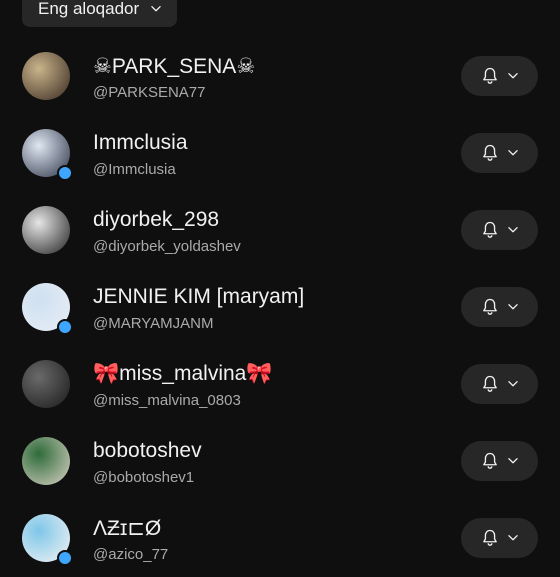 Image resolution: width=560 pixels, height=577 pixels. Describe the element at coordinates (280, 230) in the screenshot. I see `channel-row: diyorbek_298 @diyorbek_yoldashev` at that location.